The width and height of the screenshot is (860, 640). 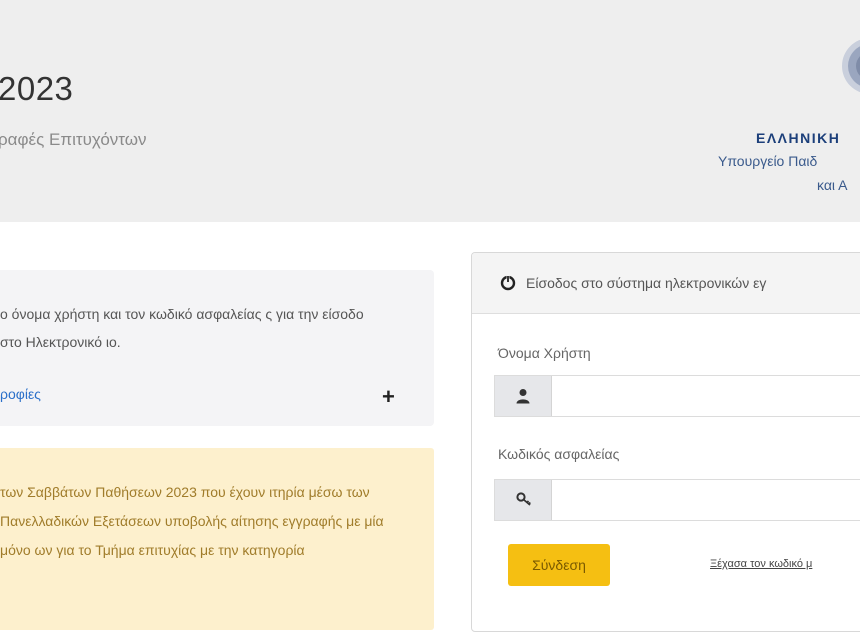 I want to click on login-header-text: Είσοδος στο σύστημα ηλεκτρονικών εγ, so click(x=646, y=283).